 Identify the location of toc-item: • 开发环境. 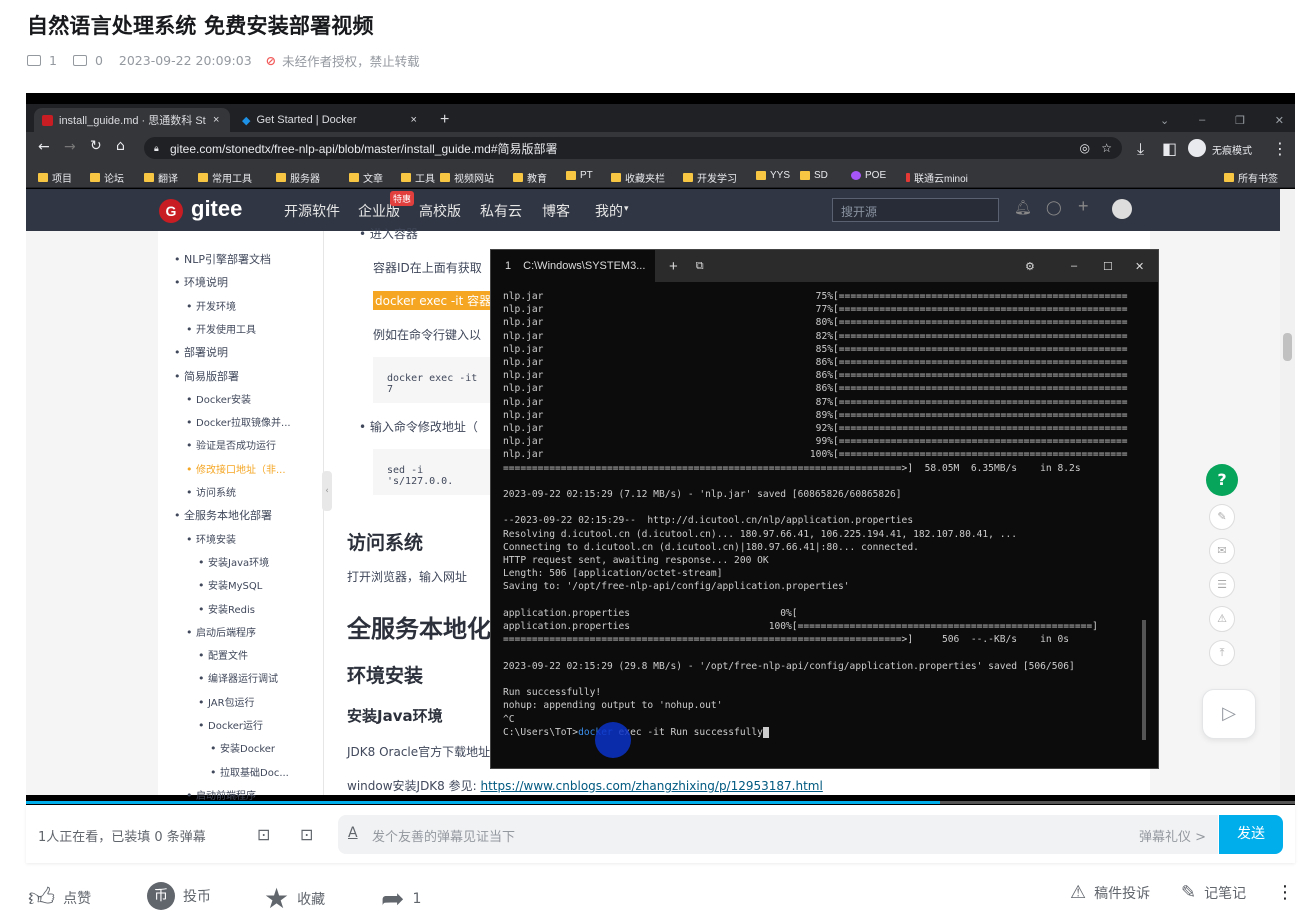
(211, 305).